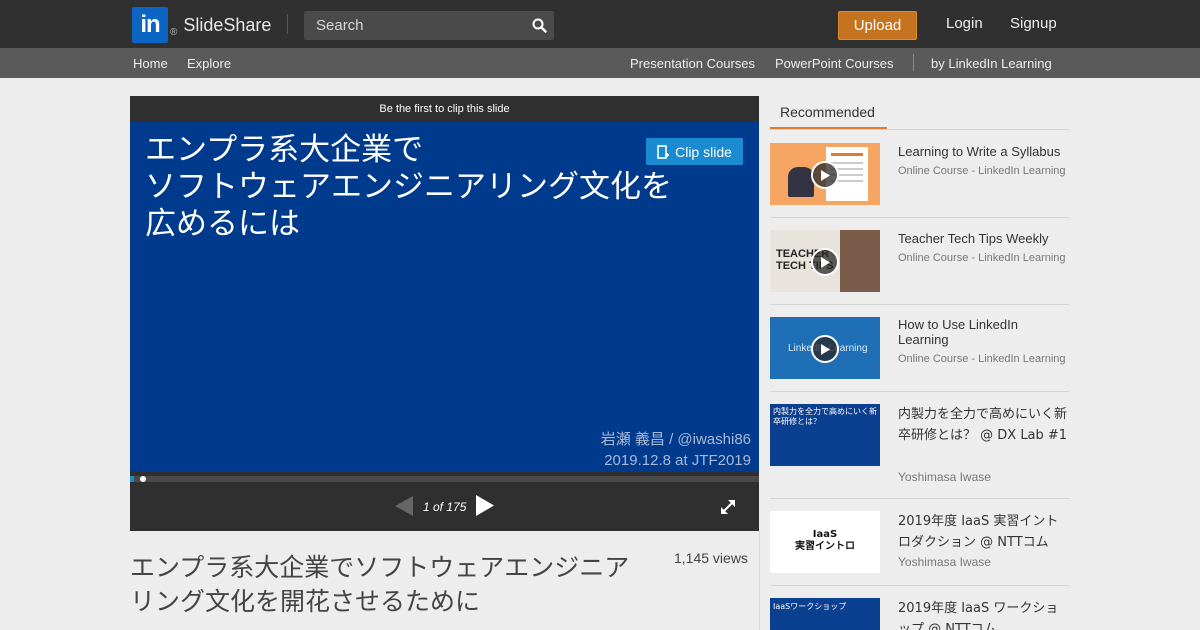 Image resolution: width=1200 pixels, height=630 pixels. I want to click on nav-linkedin-learning: by LinkedIn Learning, so click(991, 63).